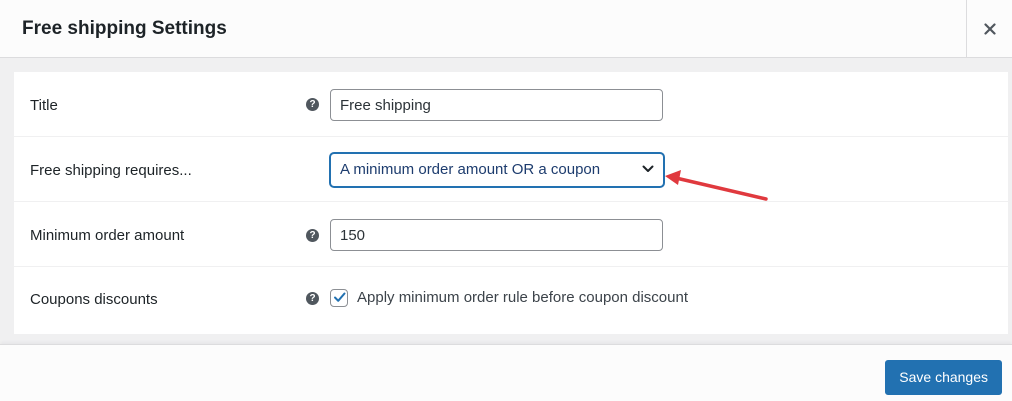  What do you see at coordinates (648, 168) in the screenshot?
I see `chevron-down-icon` at bounding box center [648, 168].